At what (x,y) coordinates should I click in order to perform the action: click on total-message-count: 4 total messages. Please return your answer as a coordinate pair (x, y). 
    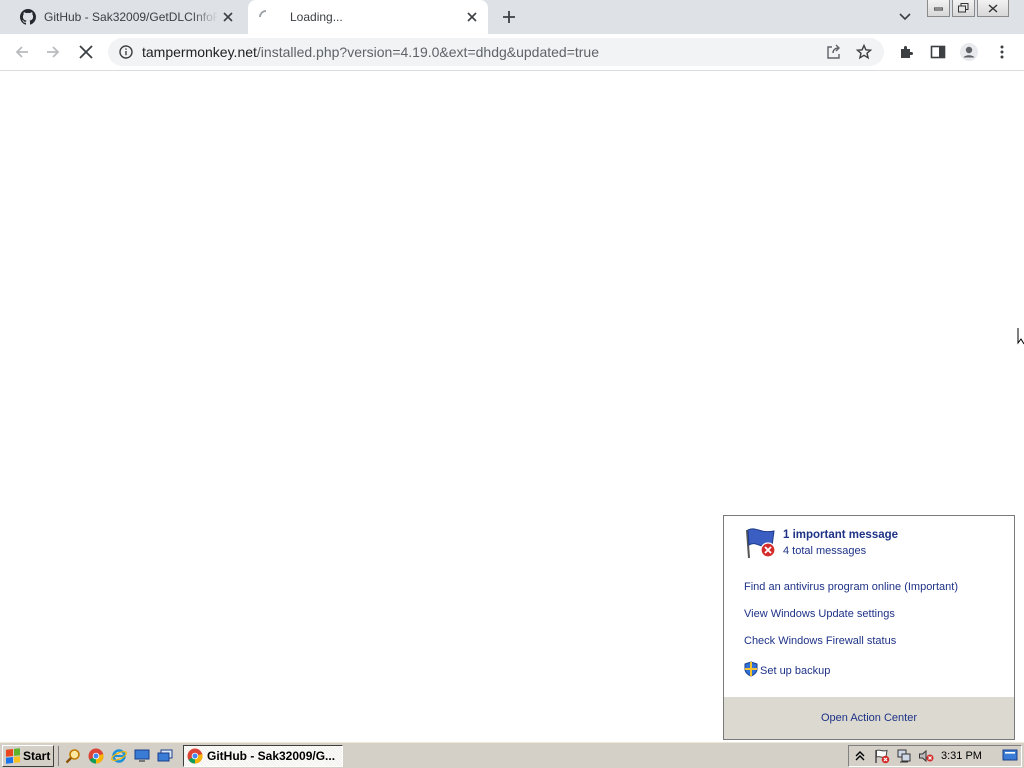
    Looking at the image, I should click on (840, 551).